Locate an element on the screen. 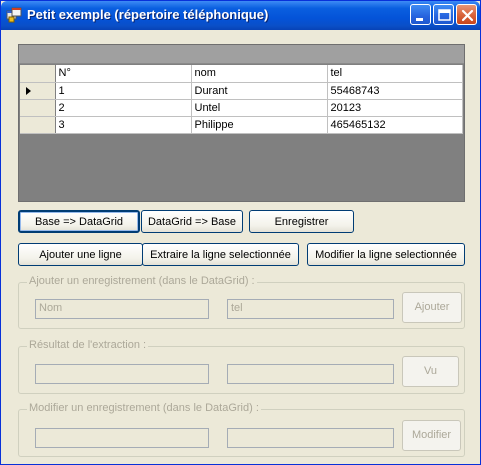 Image resolution: width=481 pixels, height=465 pixels. extract-line-button: Extraire la ligne selectionnée is located at coordinates (220, 254).